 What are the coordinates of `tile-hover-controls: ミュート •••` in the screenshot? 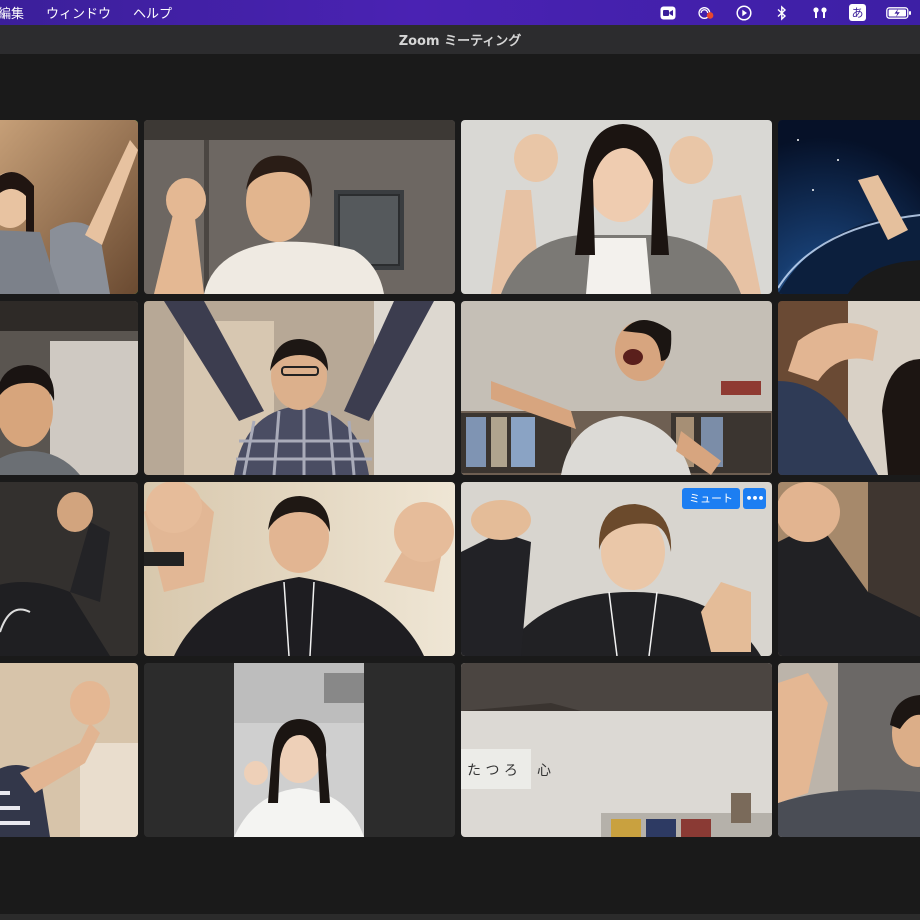 It's located at (724, 498).